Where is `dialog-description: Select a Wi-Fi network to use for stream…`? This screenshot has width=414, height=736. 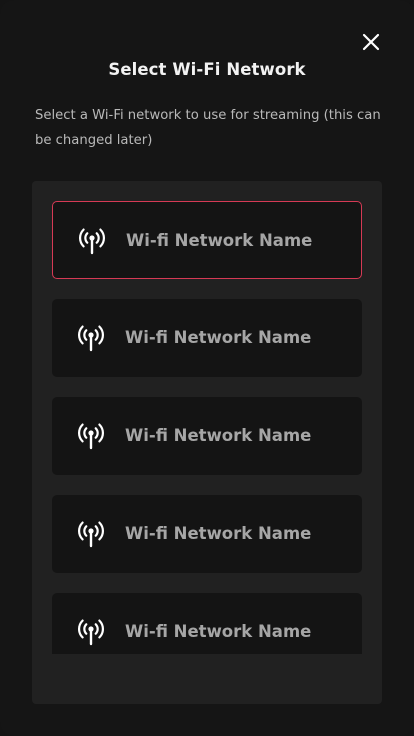 dialog-description: Select a Wi-Fi network to use for stream… is located at coordinates (208, 128).